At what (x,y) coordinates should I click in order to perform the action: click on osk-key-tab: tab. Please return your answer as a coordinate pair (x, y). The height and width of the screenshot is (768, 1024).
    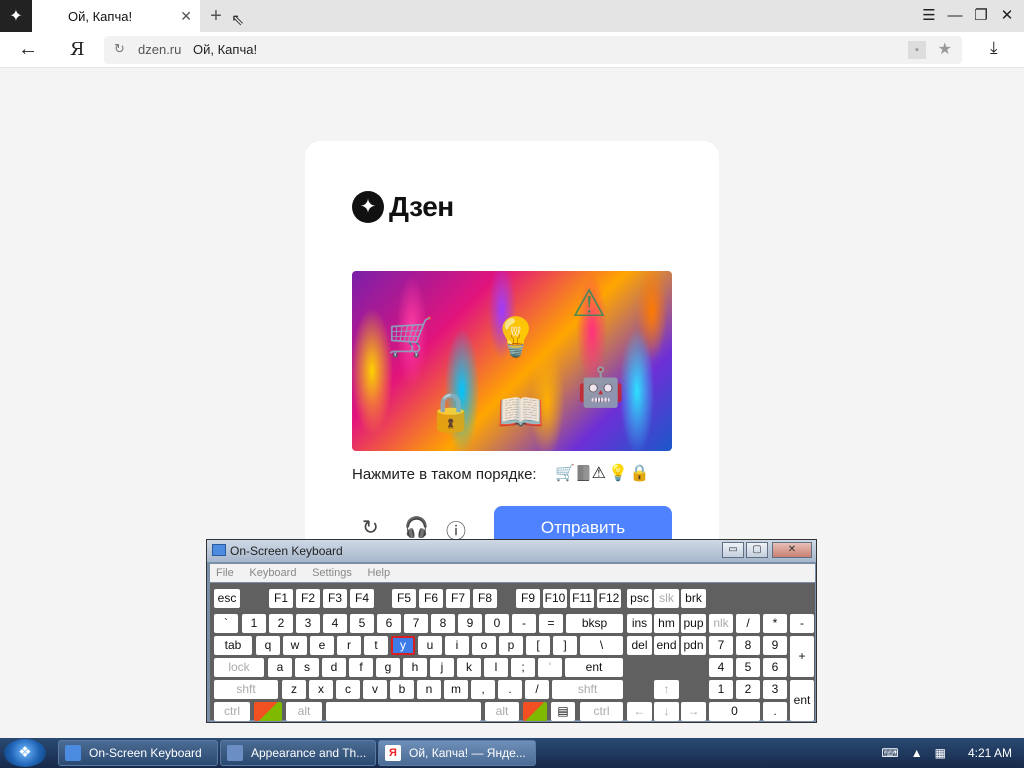
    Looking at the image, I should click on (233, 645).